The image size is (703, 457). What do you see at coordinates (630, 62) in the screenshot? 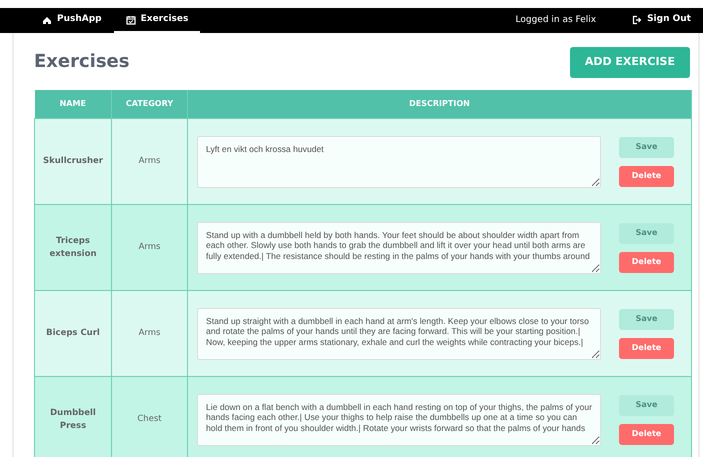
I see `add-exercise-button: ADD EXERCISE` at bounding box center [630, 62].